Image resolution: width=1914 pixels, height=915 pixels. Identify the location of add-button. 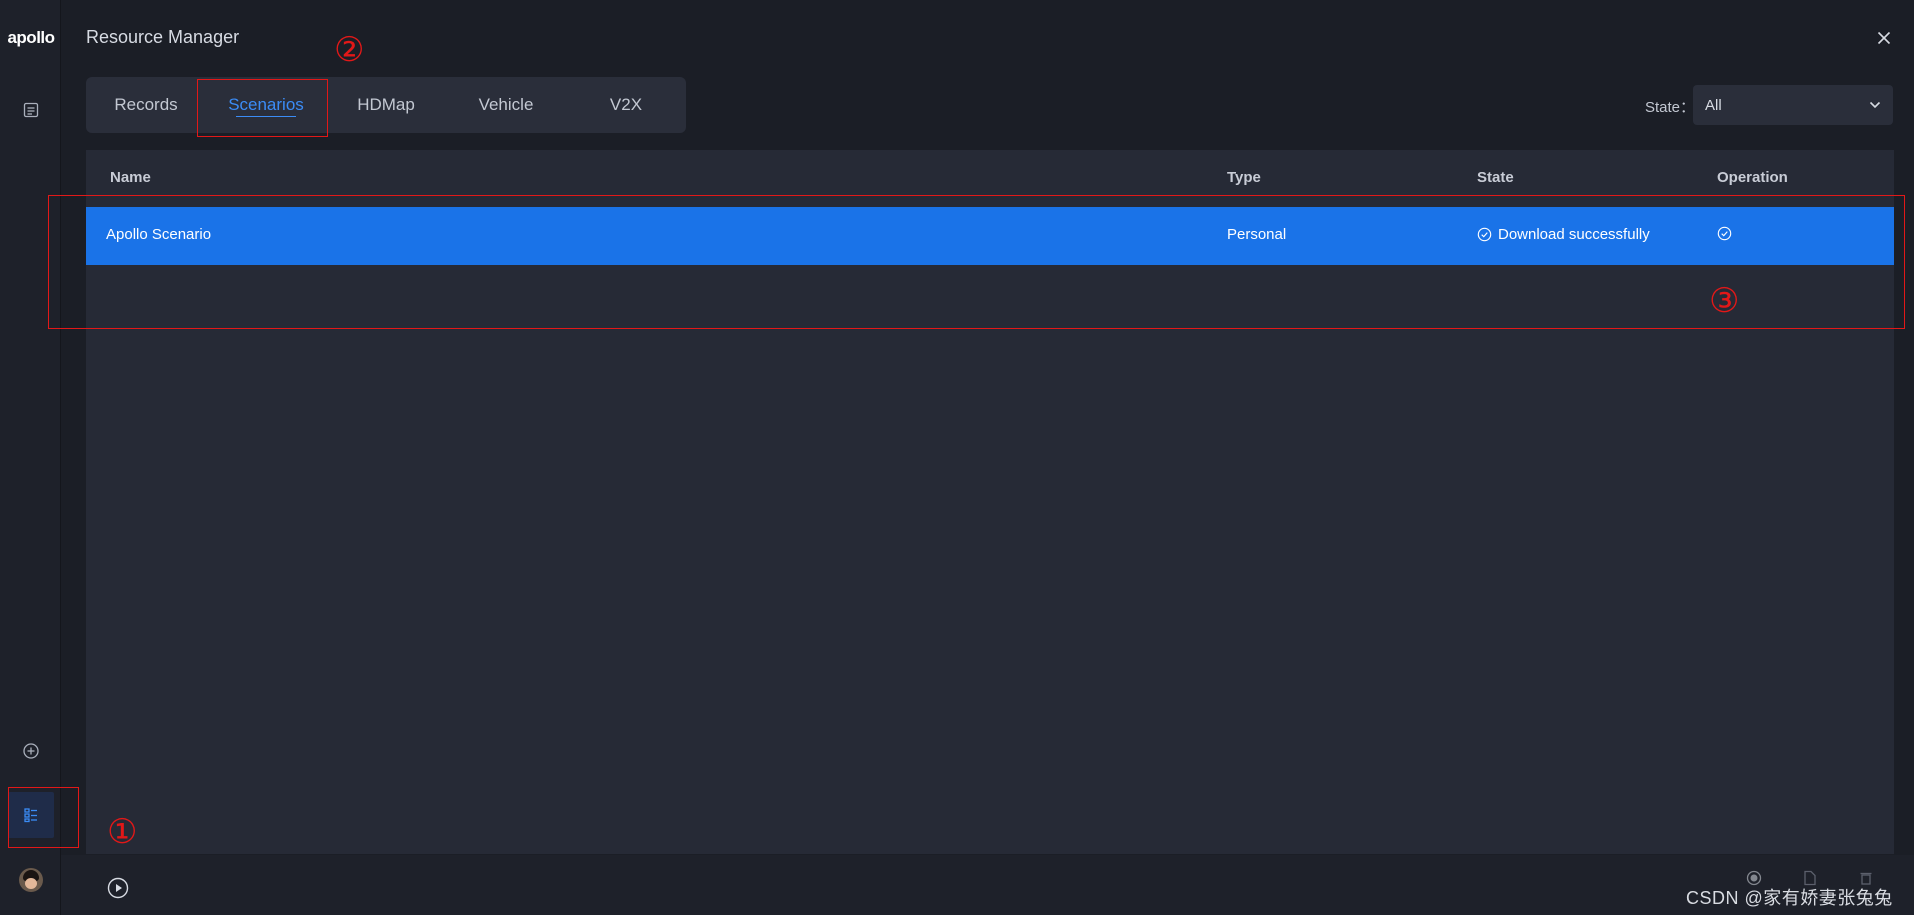
(31, 751).